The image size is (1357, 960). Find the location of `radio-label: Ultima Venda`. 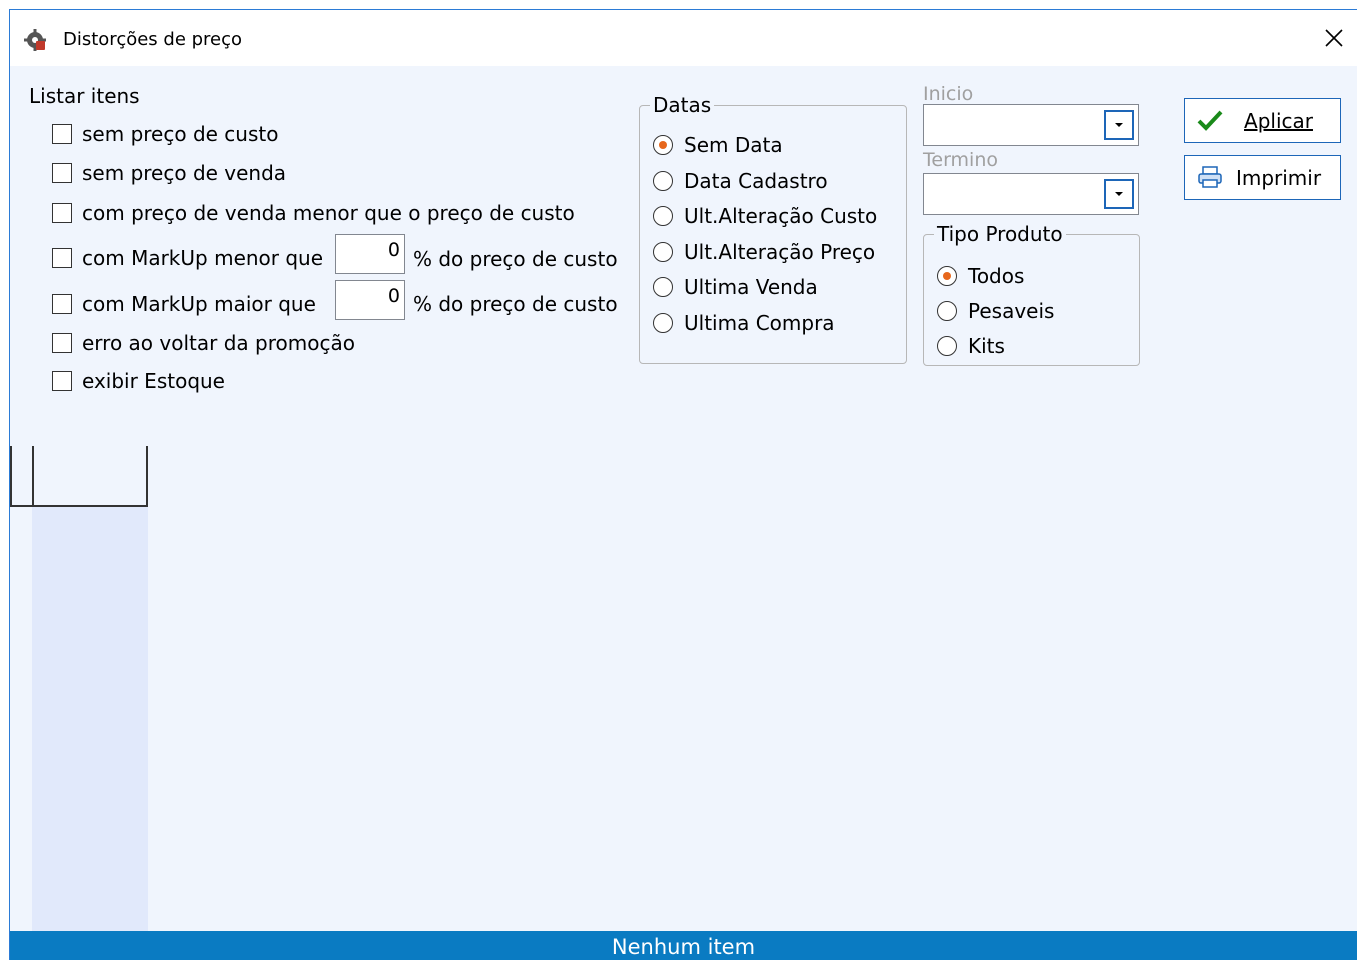

radio-label: Ultima Venda is located at coordinates (751, 287).